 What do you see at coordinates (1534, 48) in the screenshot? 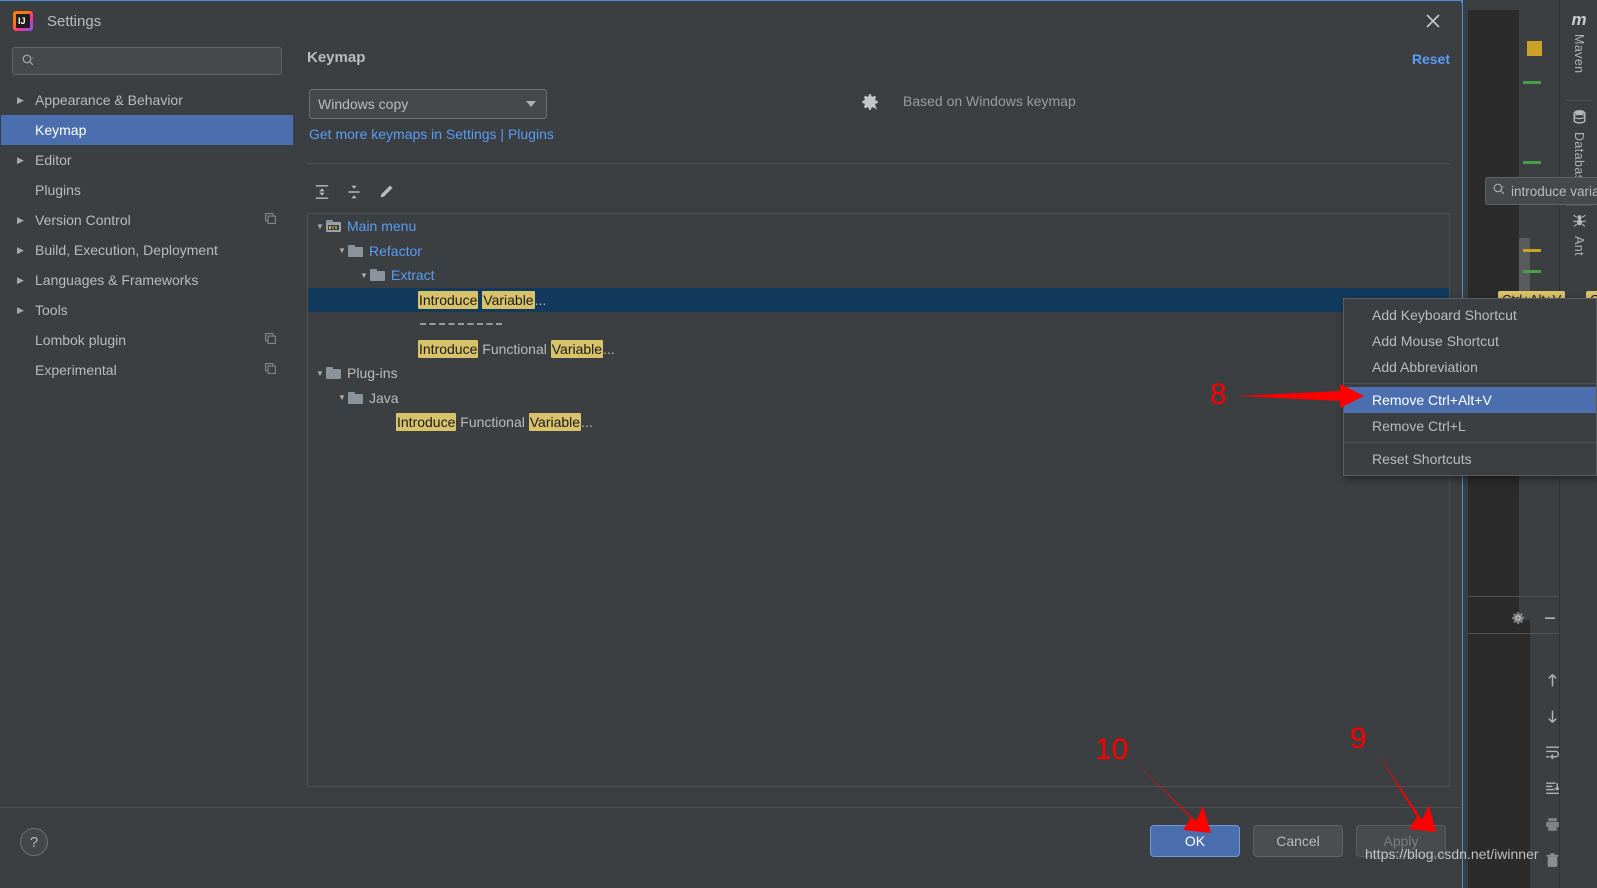
I see `editor-marker-warning` at bounding box center [1534, 48].